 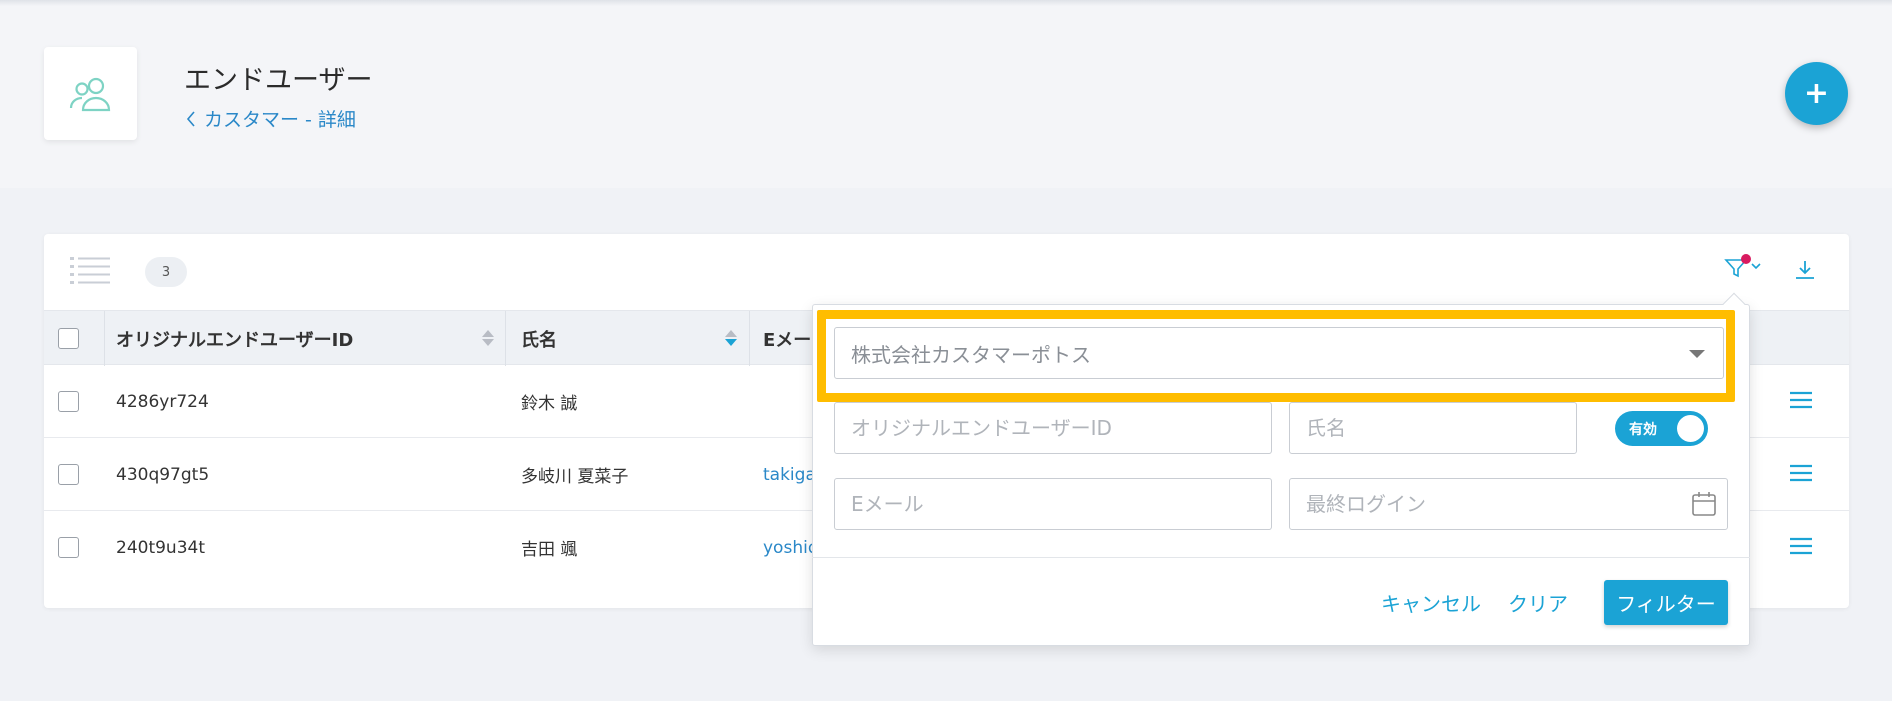 I want to click on cell-name: 鈴木 誠, so click(x=549, y=404).